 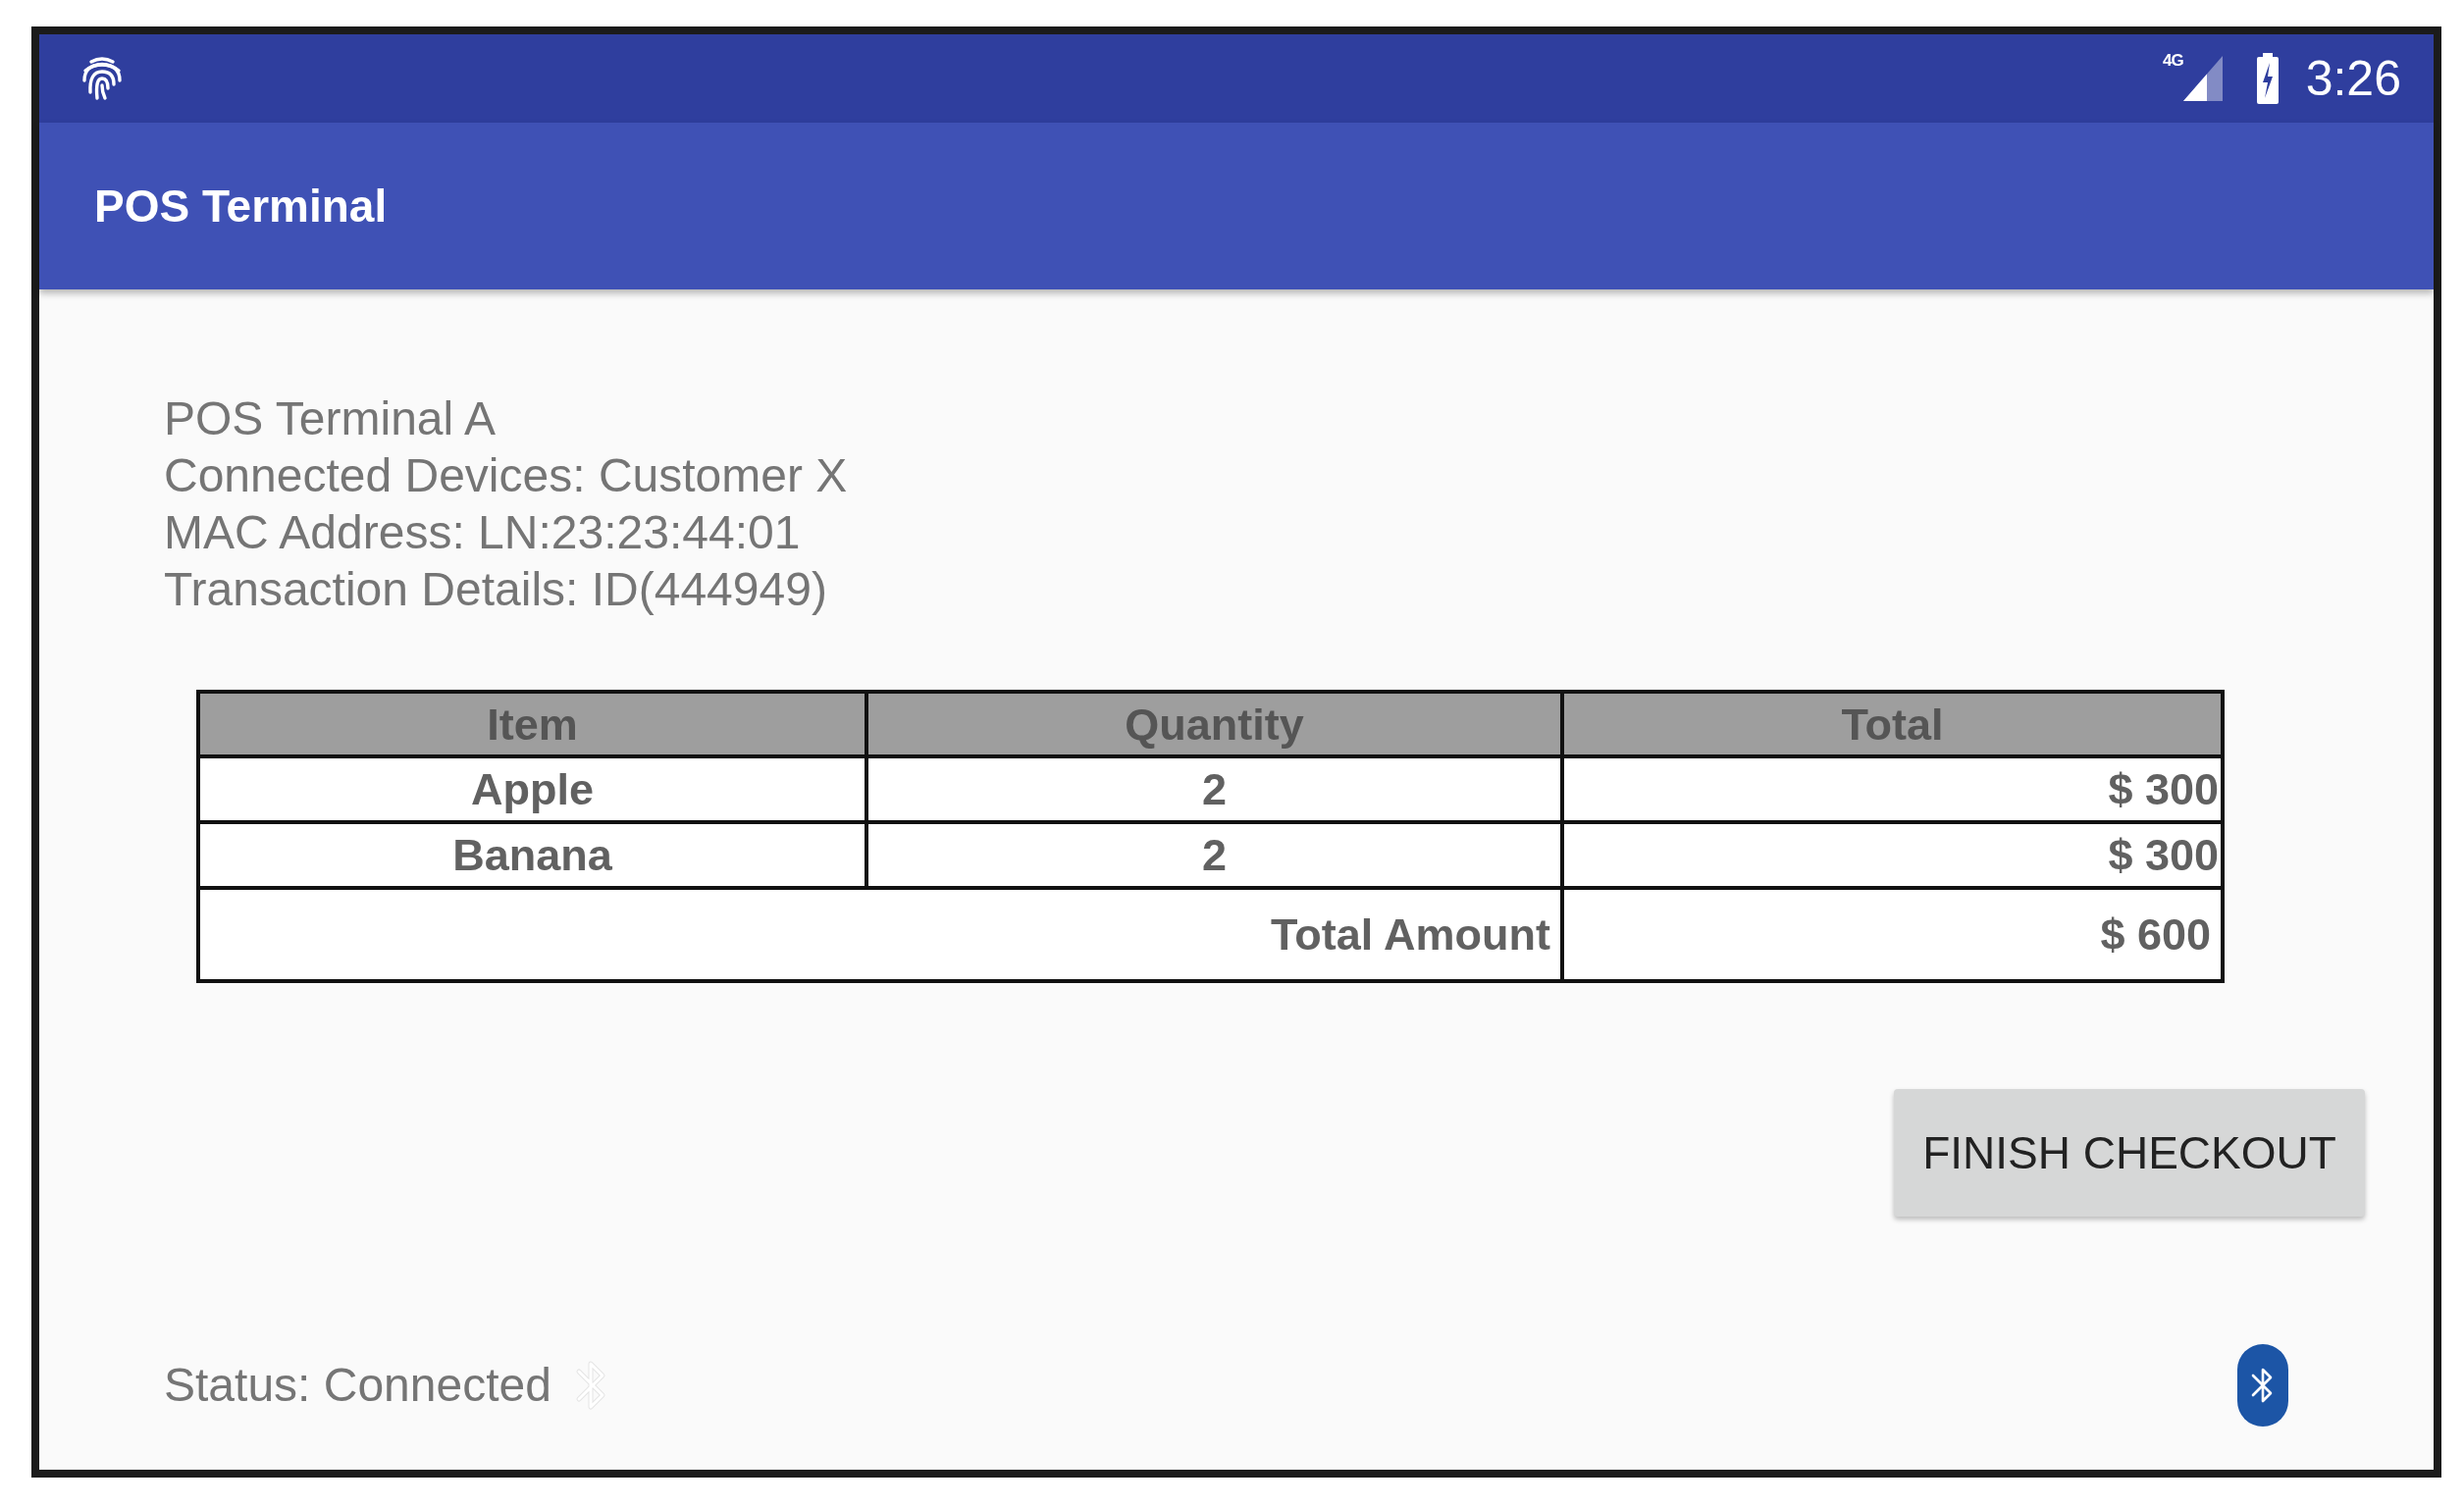 What do you see at coordinates (532, 724) in the screenshot?
I see `column-header: Item` at bounding box center [532, 724].